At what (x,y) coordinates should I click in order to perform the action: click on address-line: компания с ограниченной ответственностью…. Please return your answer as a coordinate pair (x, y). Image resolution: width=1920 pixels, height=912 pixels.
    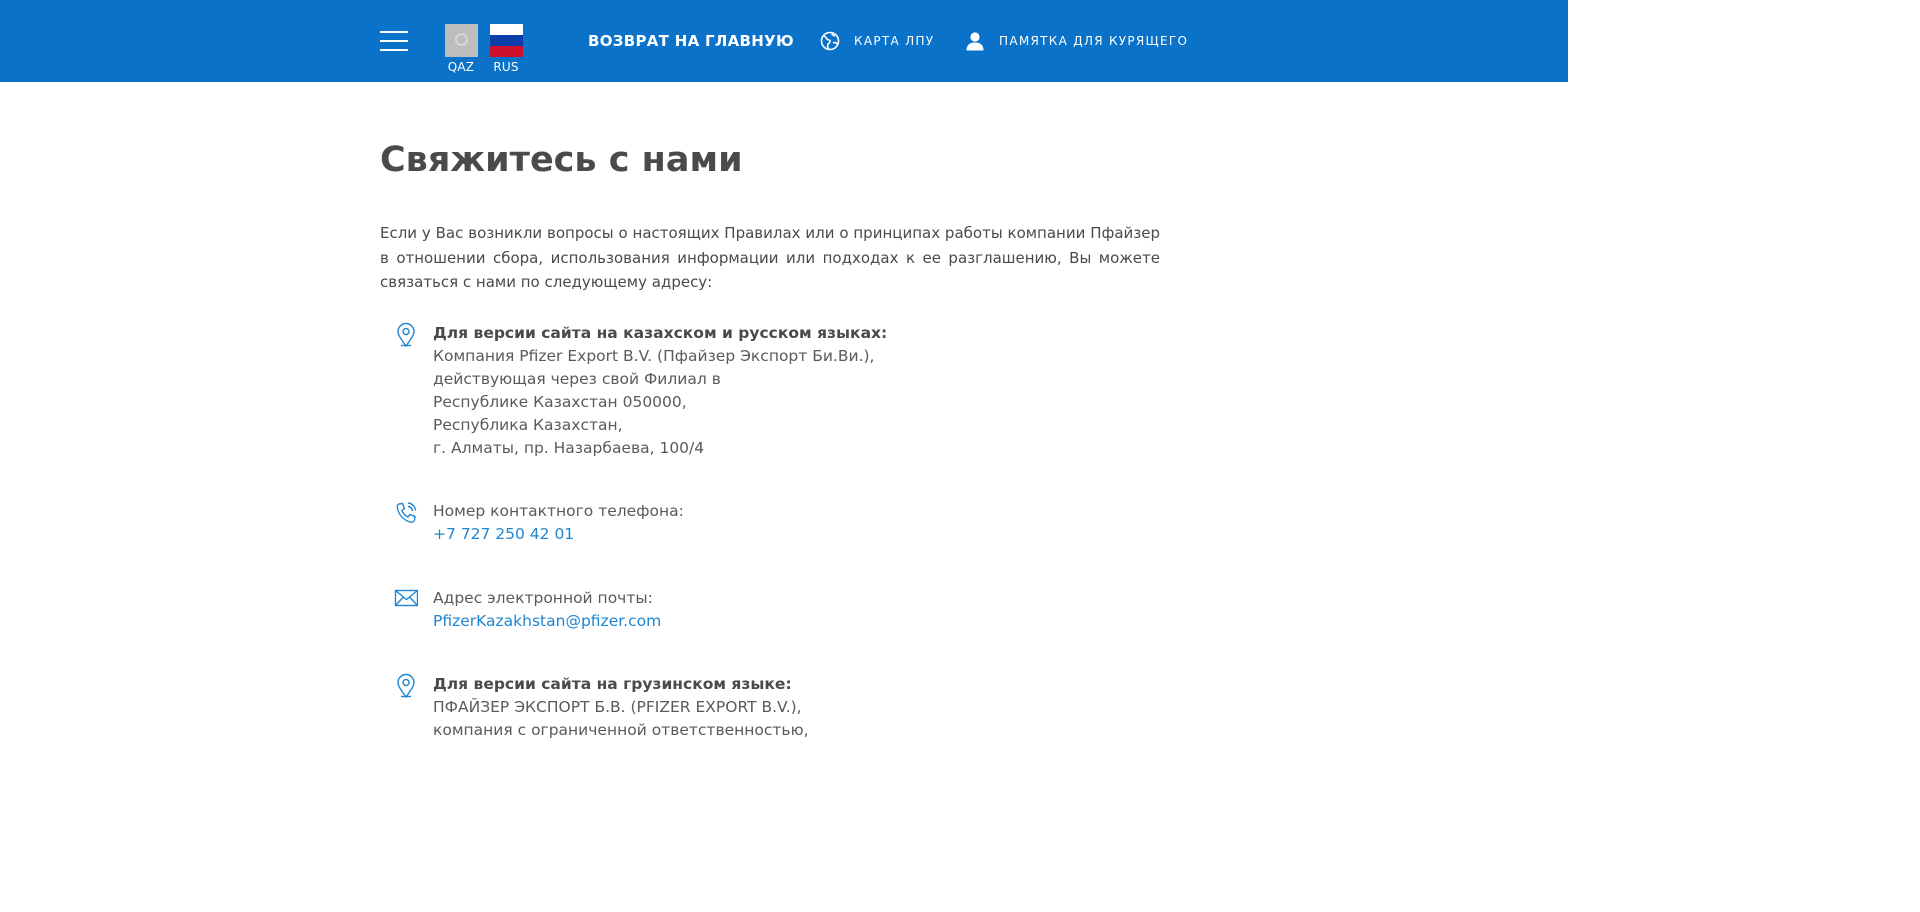
    Looking at the image, I should click on (621, 730).